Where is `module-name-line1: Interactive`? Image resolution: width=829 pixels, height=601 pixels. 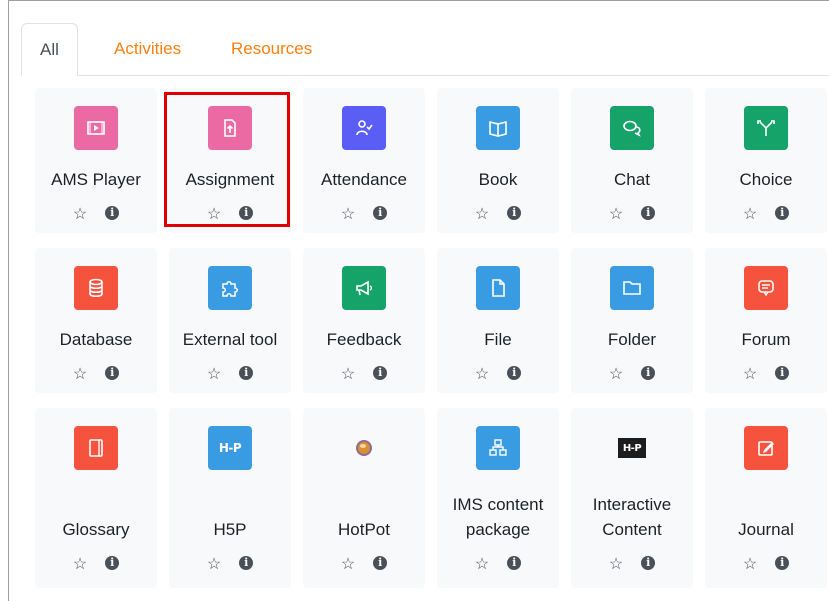
module-name-line1: Interactive is located at coordinates (632, 504).